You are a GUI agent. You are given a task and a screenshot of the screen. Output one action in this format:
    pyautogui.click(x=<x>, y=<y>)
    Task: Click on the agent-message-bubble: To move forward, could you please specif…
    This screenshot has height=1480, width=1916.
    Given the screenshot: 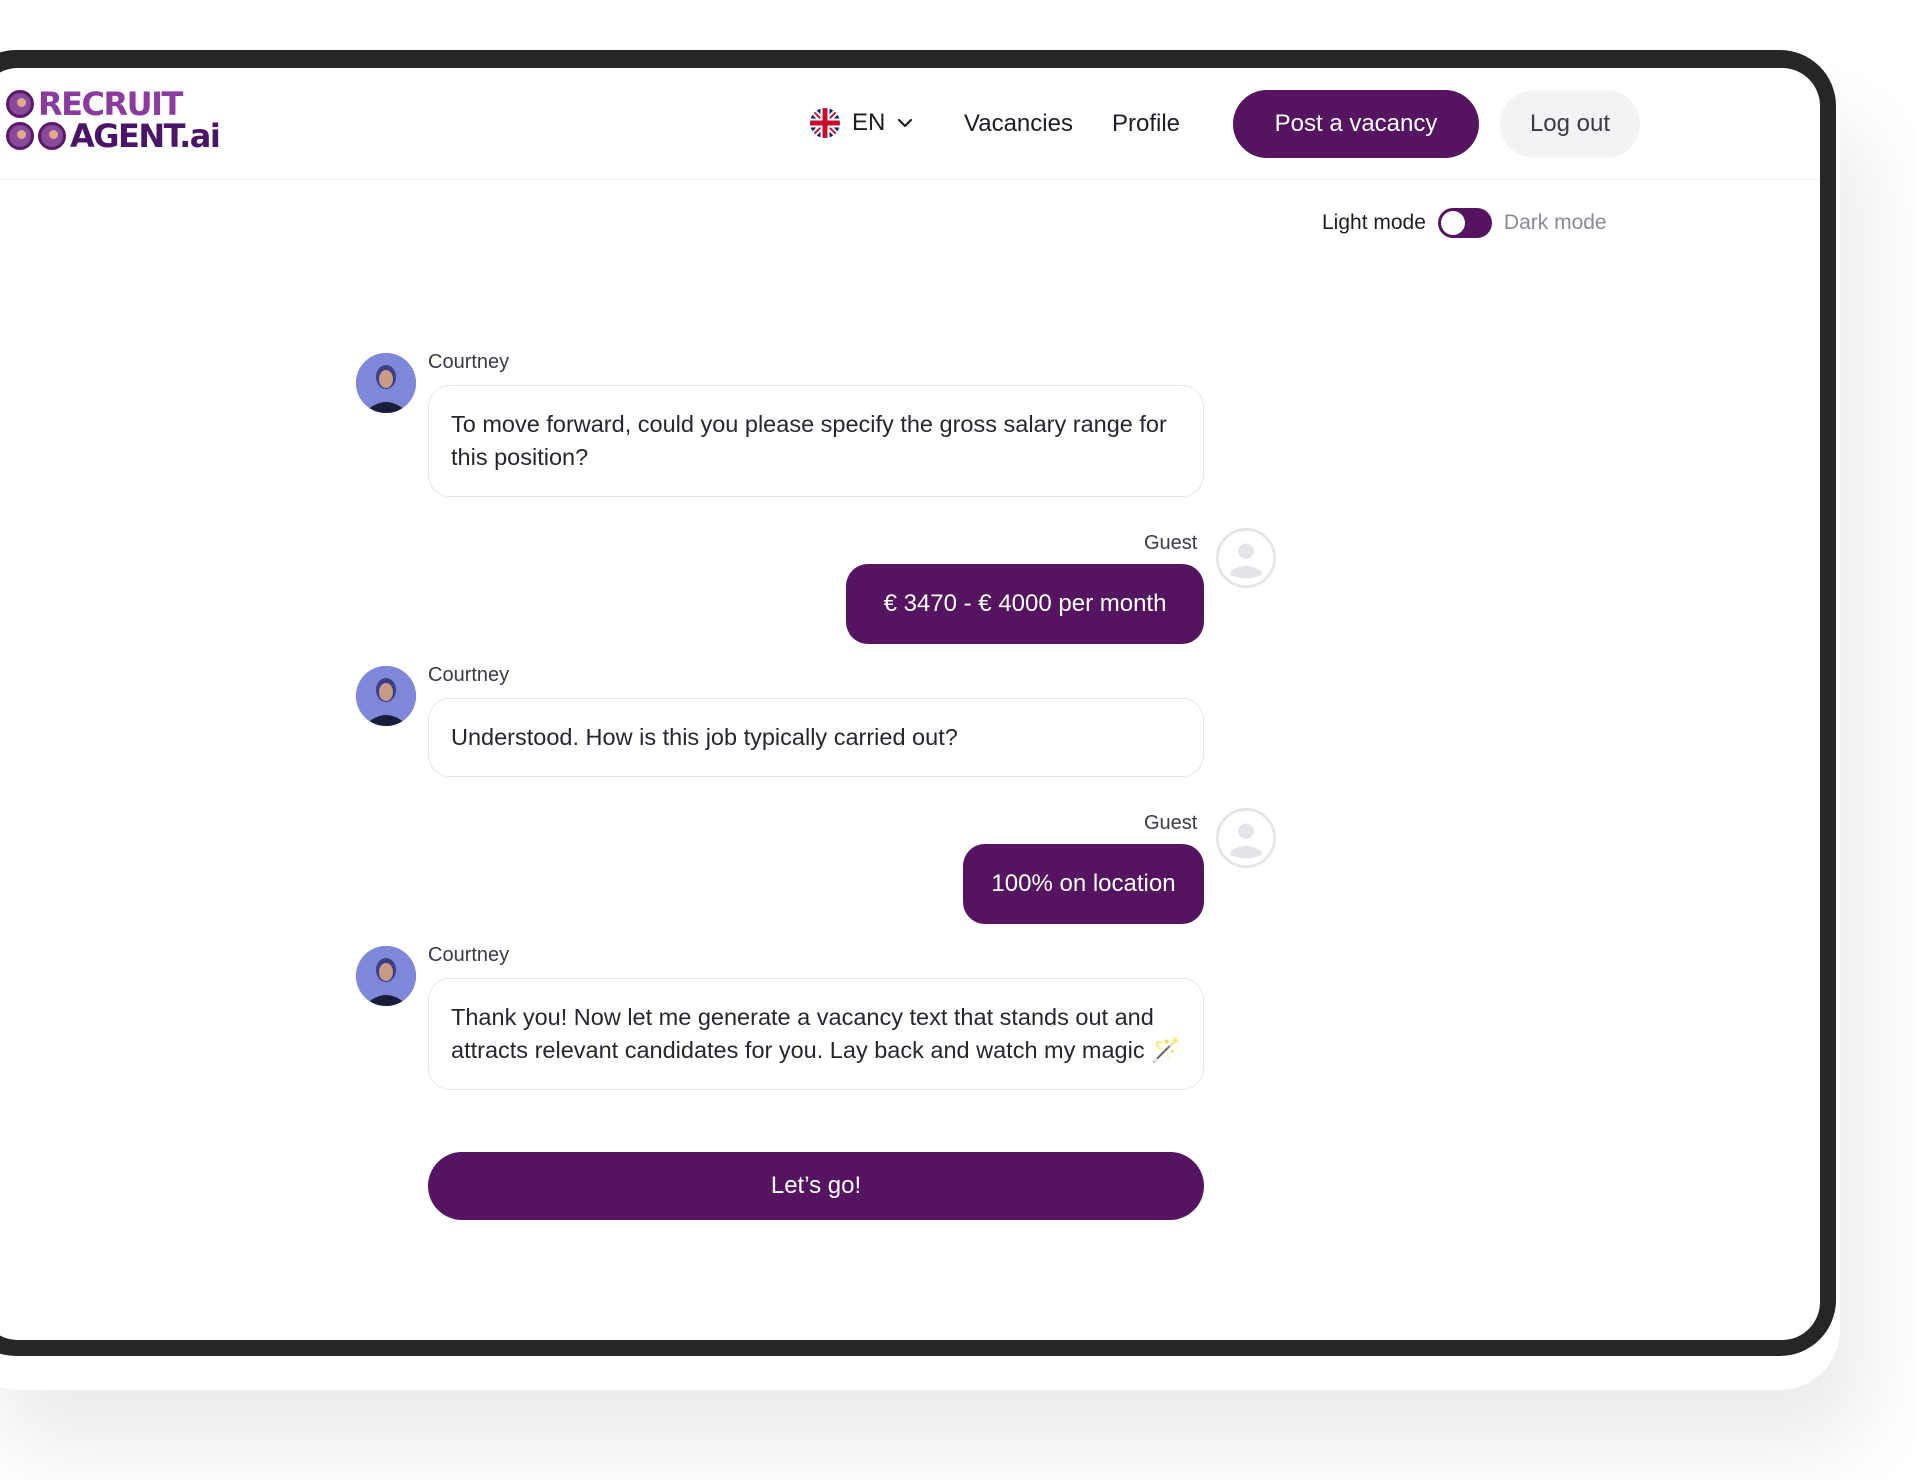 What is the action you would take?
    pyautogui.click(x=816, y=441)
    